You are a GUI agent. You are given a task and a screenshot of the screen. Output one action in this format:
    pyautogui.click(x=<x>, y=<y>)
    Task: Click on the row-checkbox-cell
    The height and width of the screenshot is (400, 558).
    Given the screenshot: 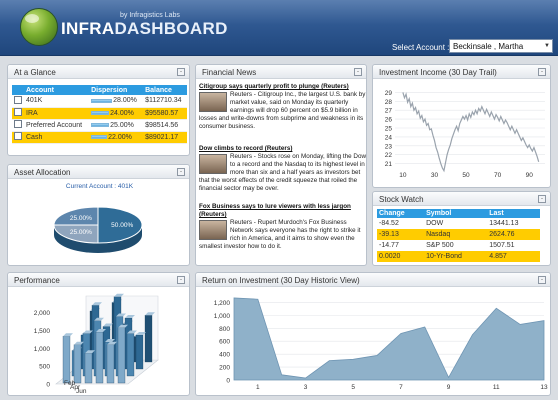 What is the action you would take?
    pyautogui.click(x=18, y=113)
    